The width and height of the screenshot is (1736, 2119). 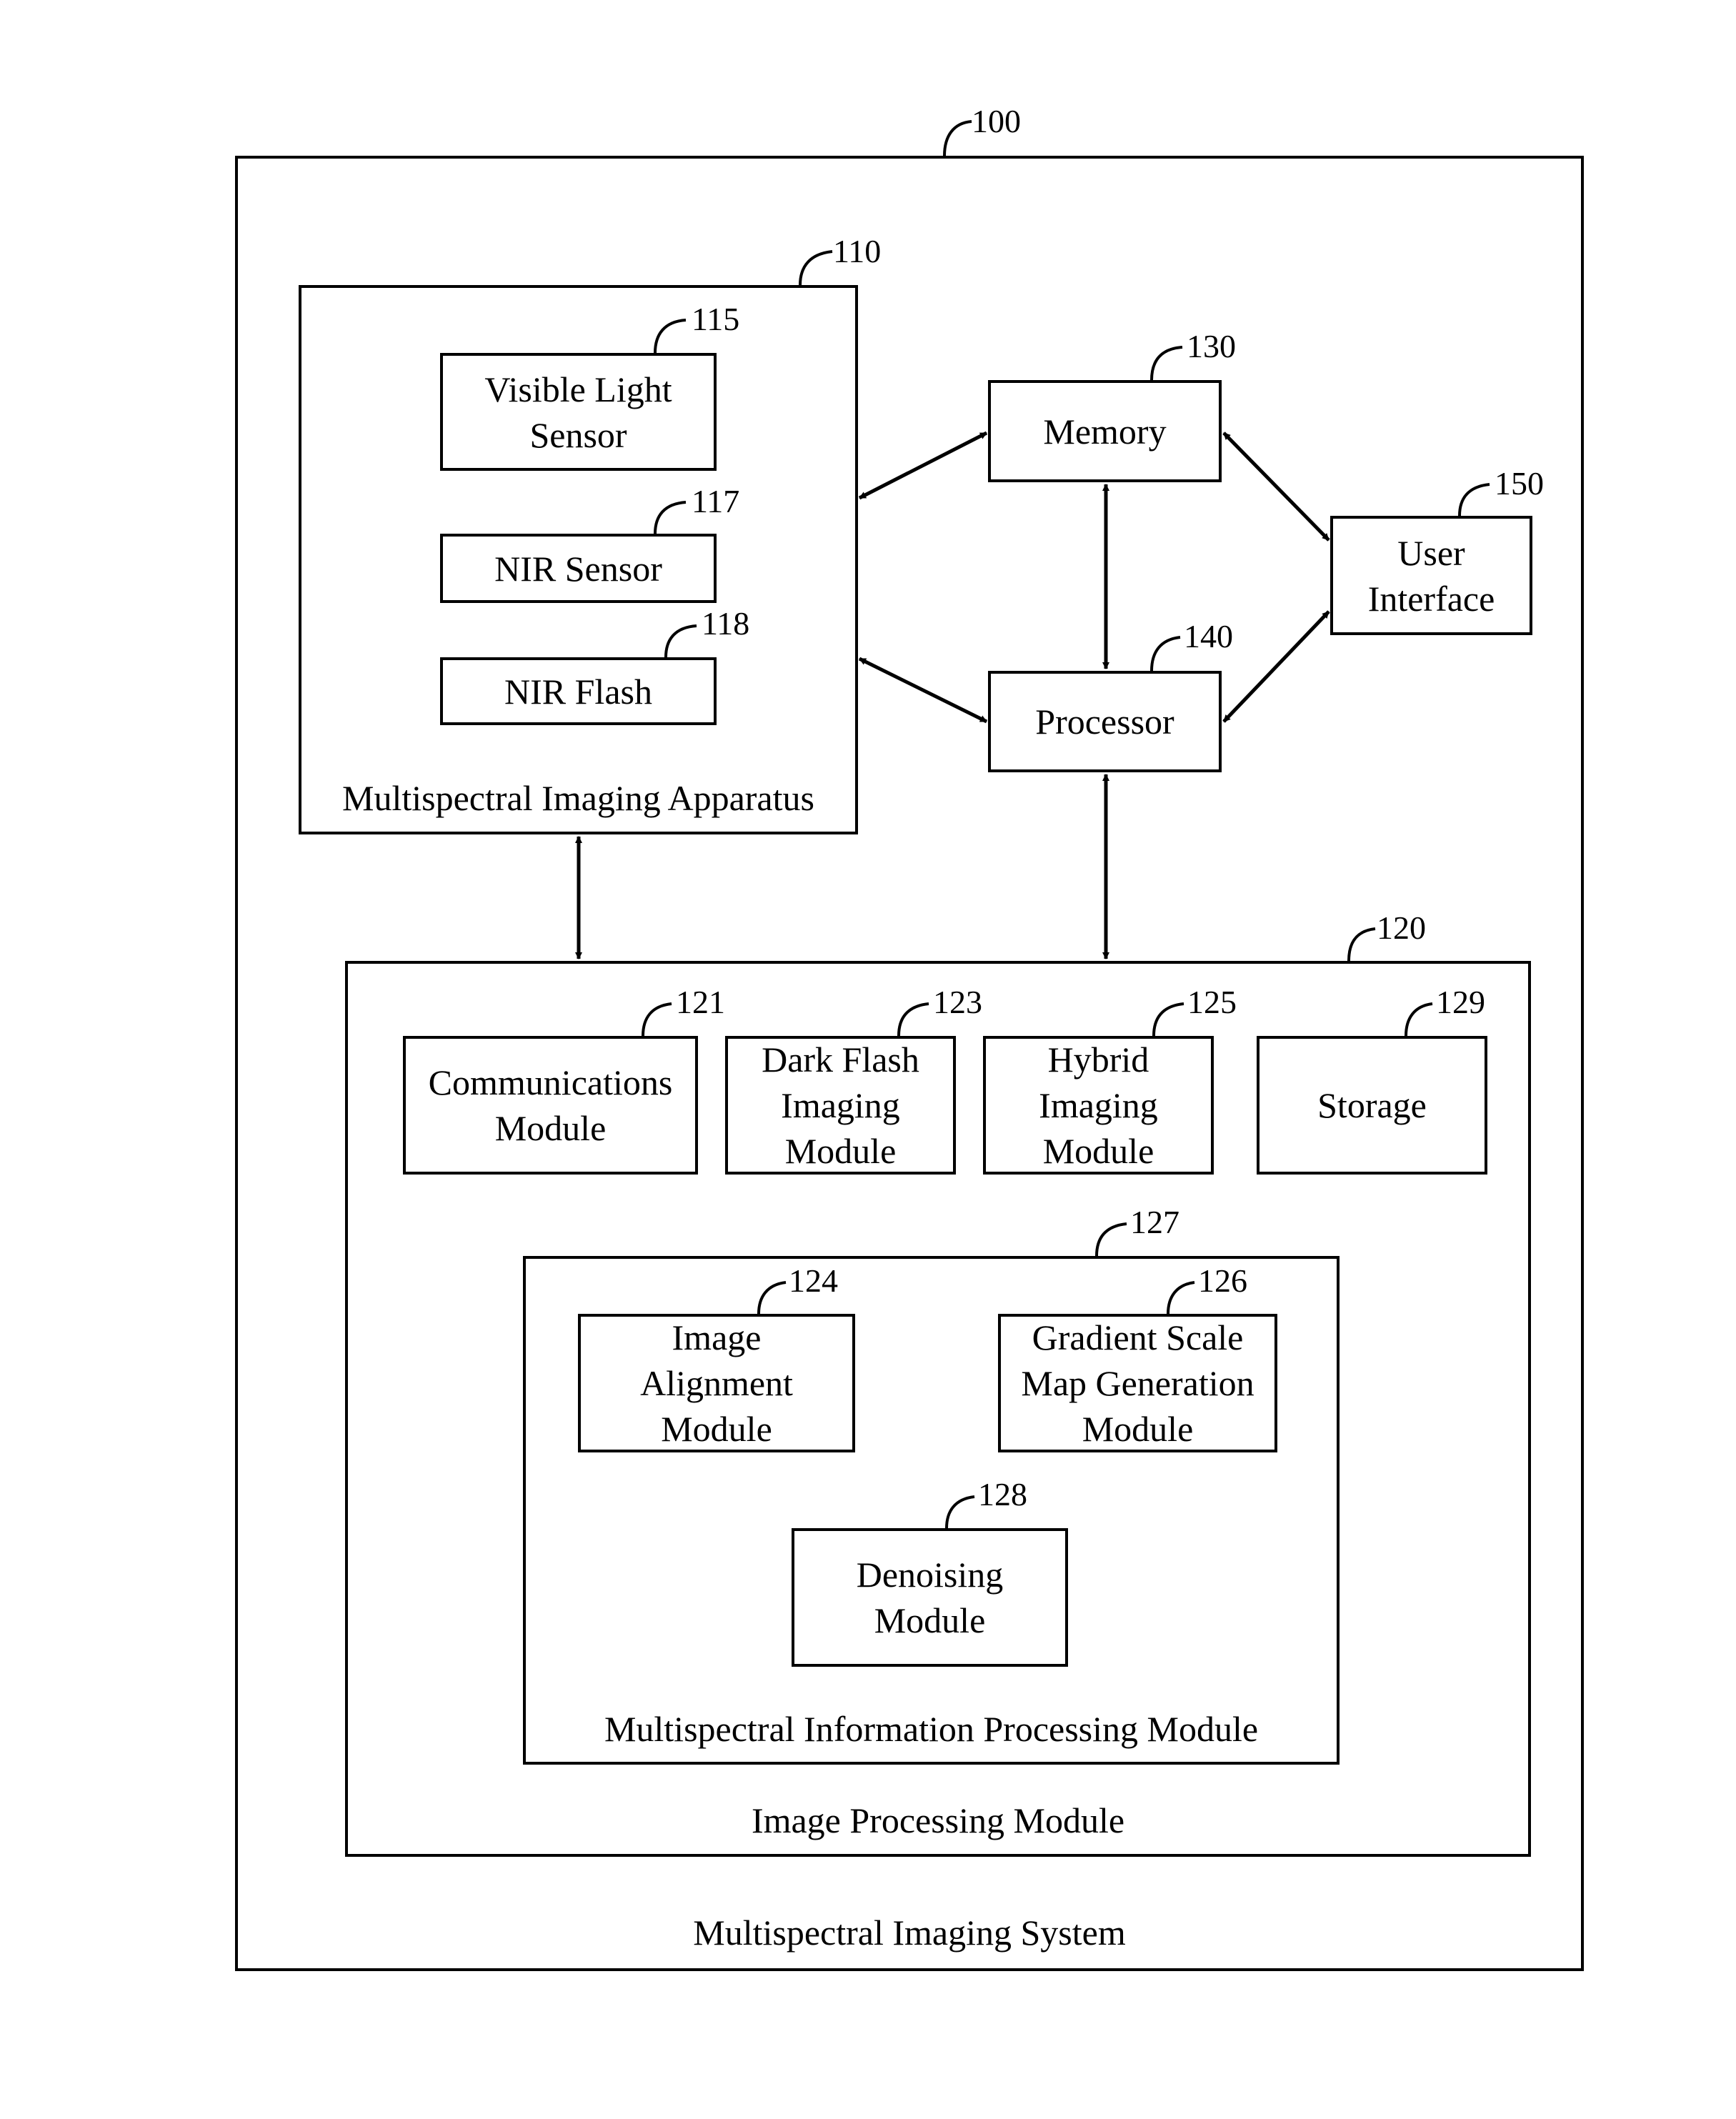 I want to click on edge-memory-ui, so click(x=1276, y=487).